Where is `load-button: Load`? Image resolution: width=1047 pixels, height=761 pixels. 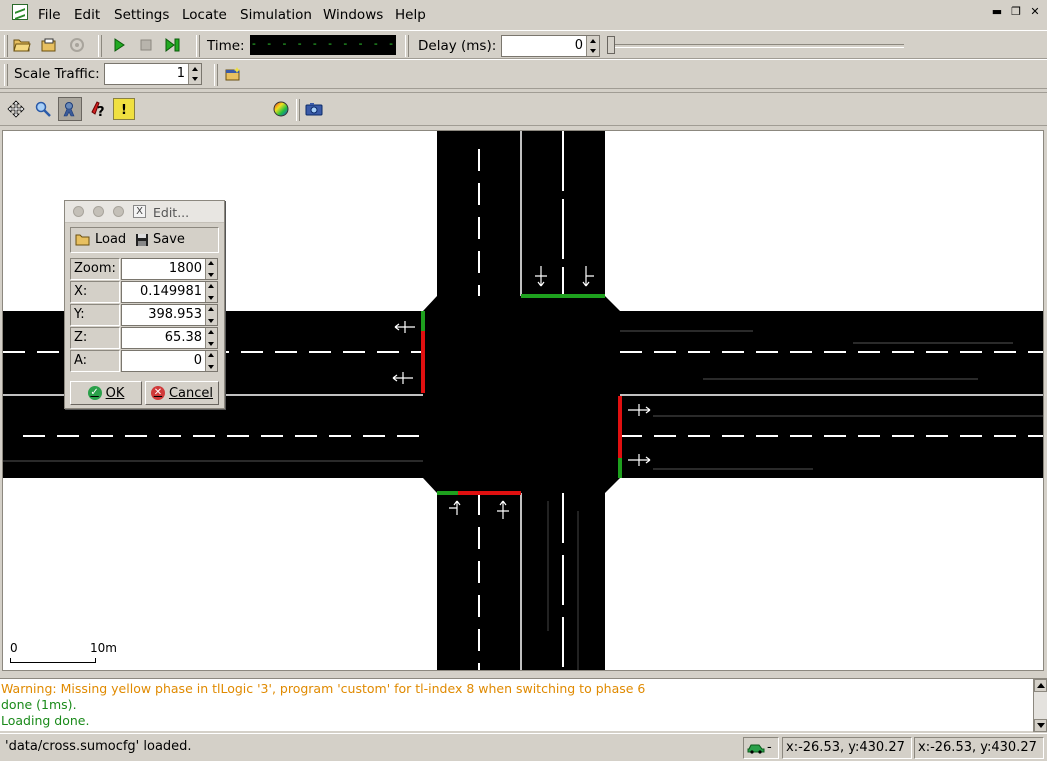 load-button: Load is located at coordinates (100, 239).